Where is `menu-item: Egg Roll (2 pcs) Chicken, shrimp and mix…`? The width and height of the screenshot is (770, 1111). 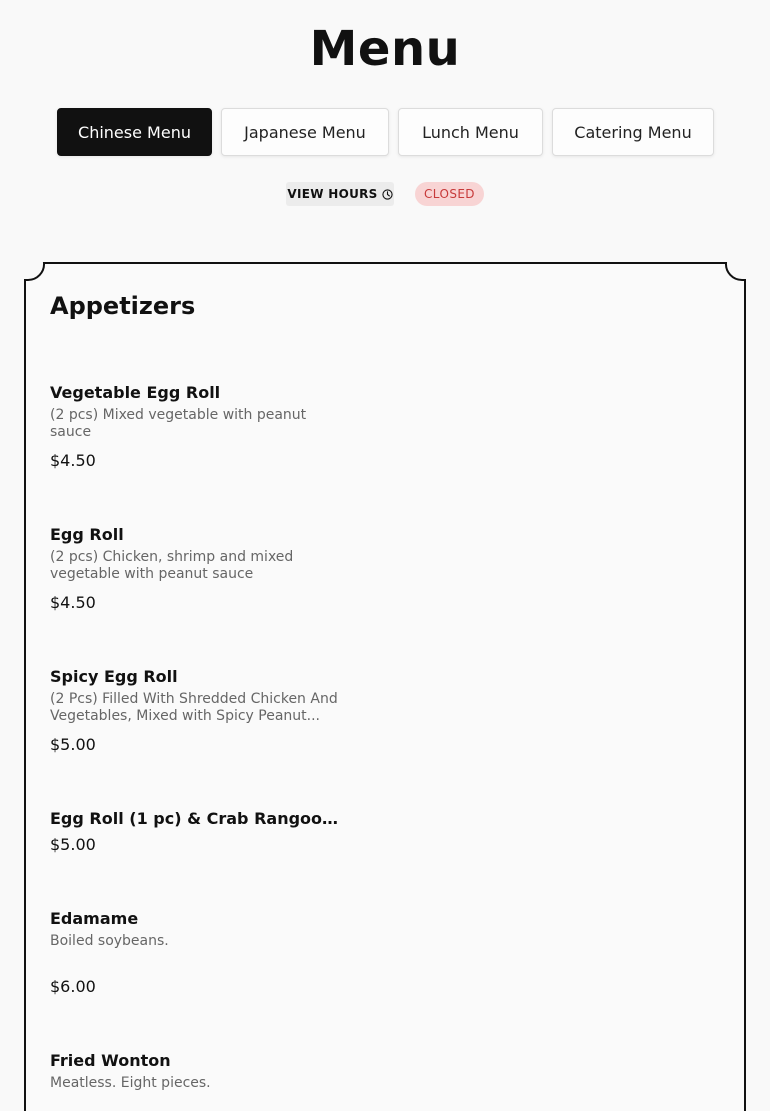 menu-item: Egg Roll (2 pcs) Chicken, shrimp and mix… is located at coordinates (200, 568).